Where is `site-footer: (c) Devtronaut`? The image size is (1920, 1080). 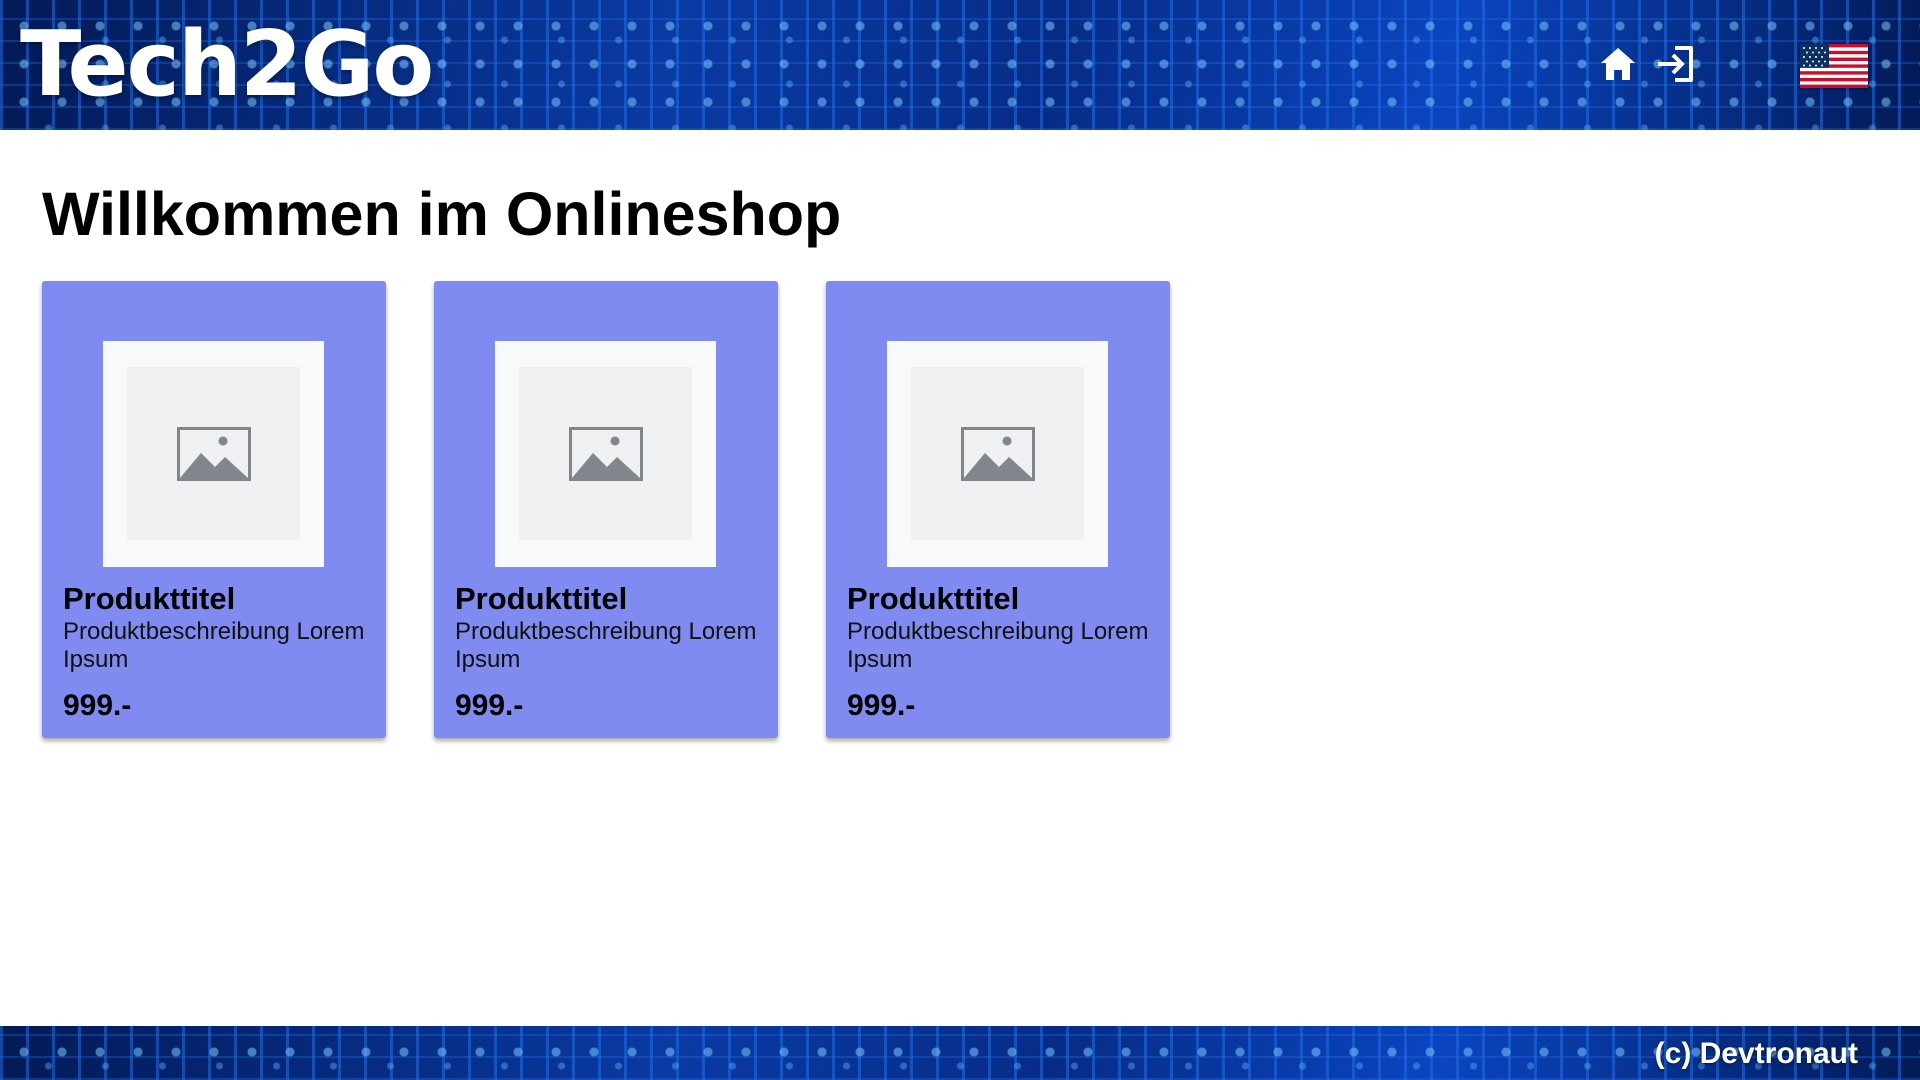
site-footer: (c) Devtronaut is located at coordinates (960, 1053).